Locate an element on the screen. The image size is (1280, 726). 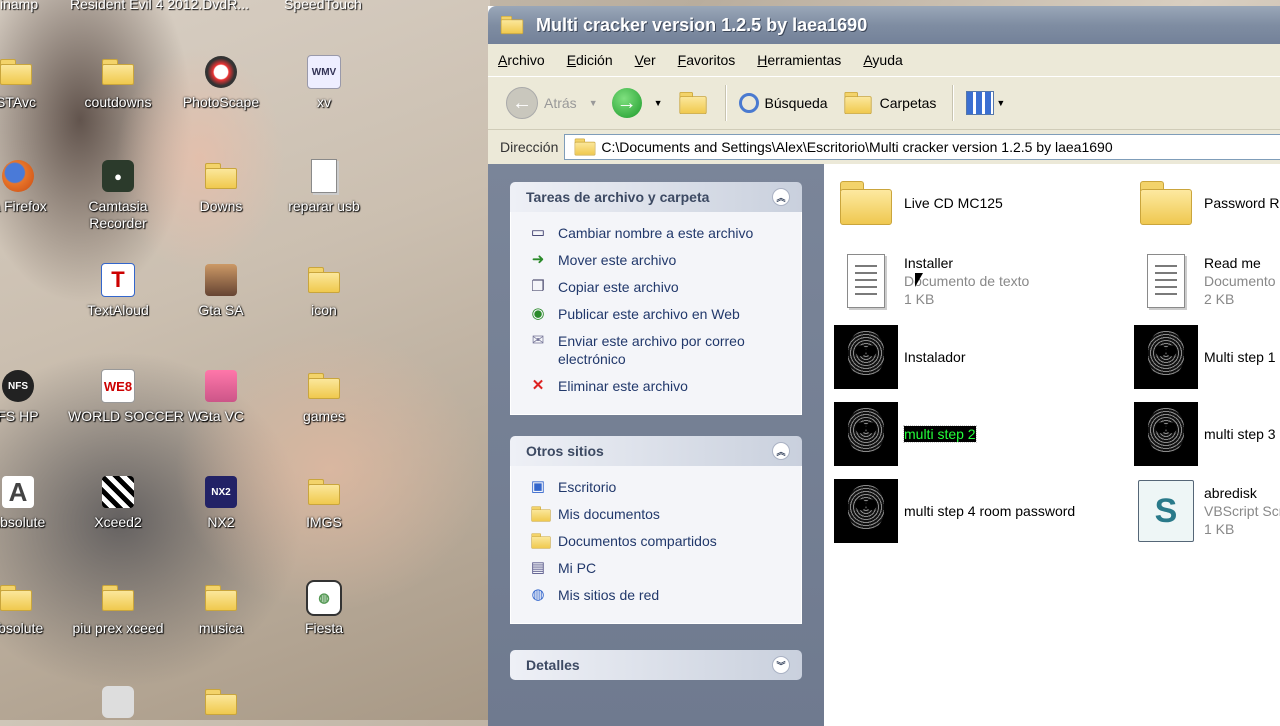
place-my-pc: ▤ Mi PC is located at coordinates (664, 568).